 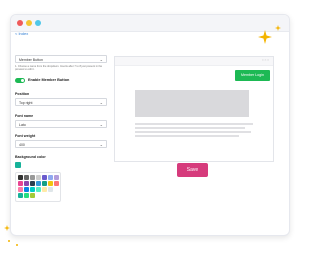 What do you see at coordinates (20, 80) in the screenshot?
I see `enable-member-toggle` at bounding box center [20, 80].